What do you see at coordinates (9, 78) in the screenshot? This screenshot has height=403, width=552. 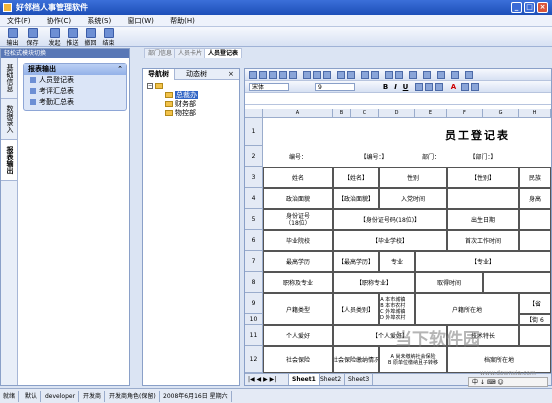 I see `vtab-basic-info: 基础信息` at bounding box center [9, 78].